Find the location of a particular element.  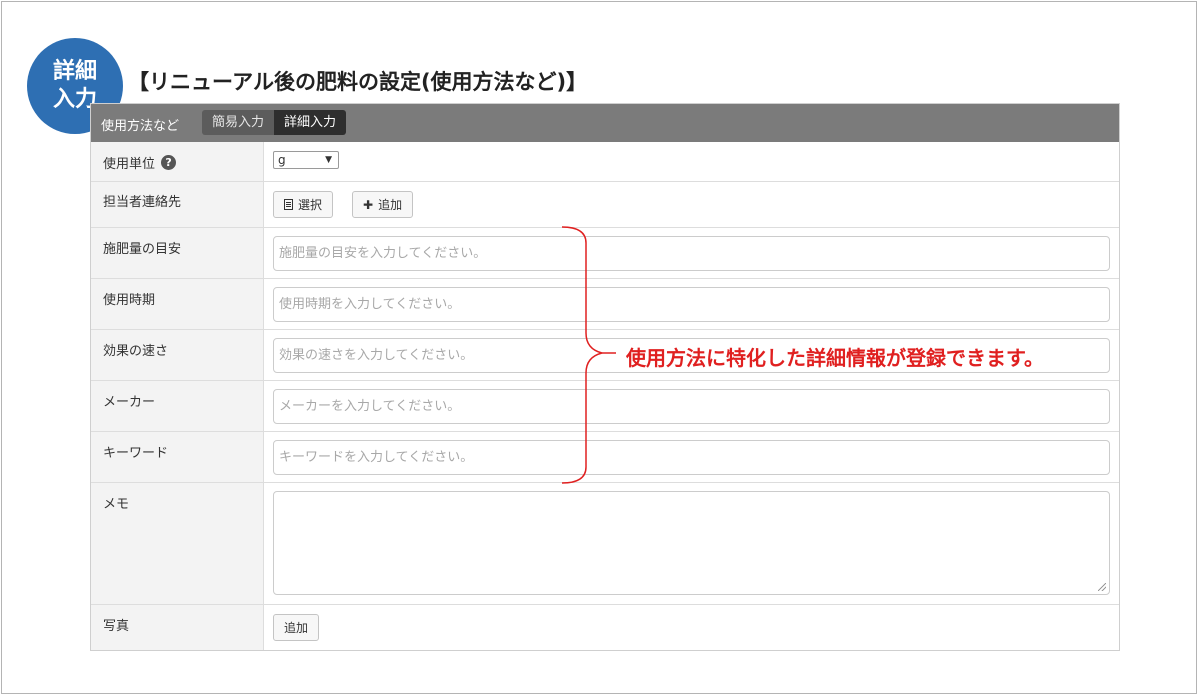

add-contact-button: ✚ 追加 is located at coordinates (383, 204).